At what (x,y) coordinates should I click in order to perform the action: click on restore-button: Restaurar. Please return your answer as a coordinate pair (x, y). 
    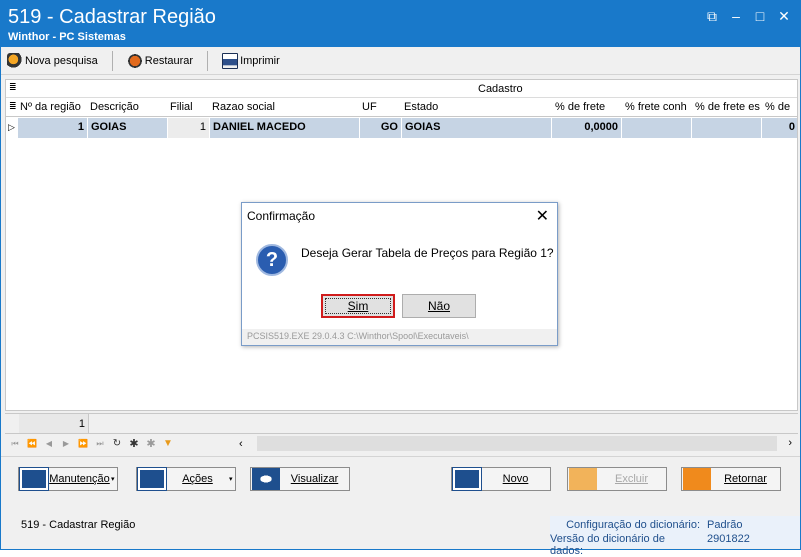
    Looking at the image, I should click on (160, 61).